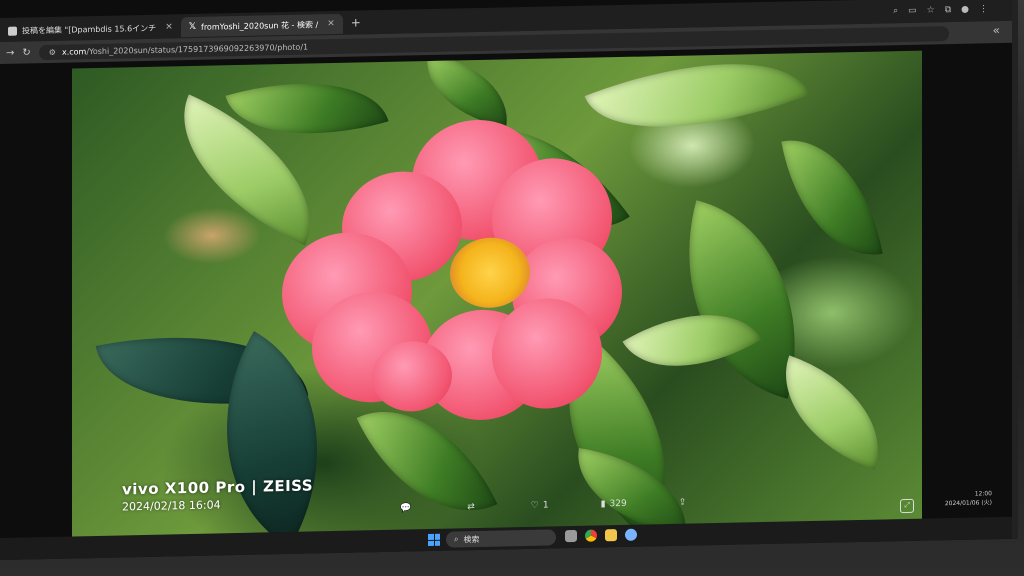 Image resolution: width=1024 pixels, height=576 pixels. What do you see at coordinates (471, 539) in the screenshot?
I see `search-label: 検索` at bounding box center [471, 539].